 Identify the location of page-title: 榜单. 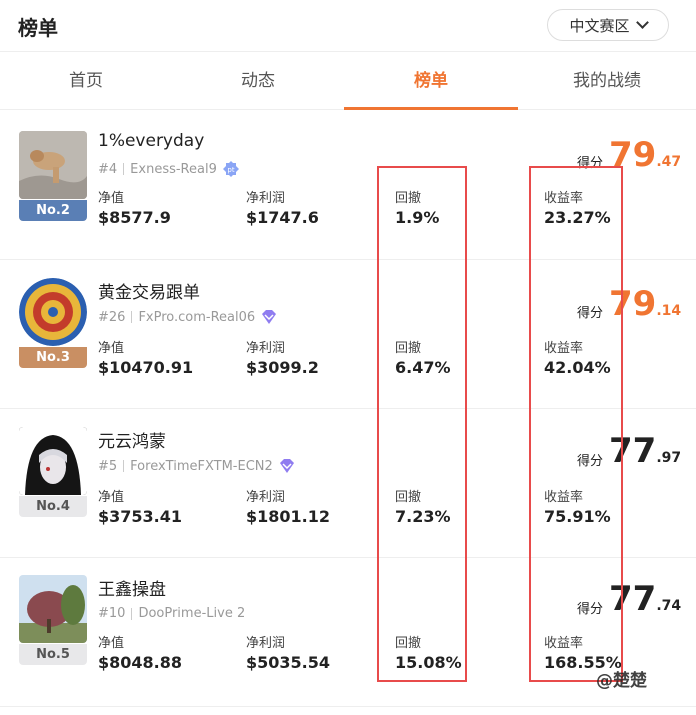
(38, 28).